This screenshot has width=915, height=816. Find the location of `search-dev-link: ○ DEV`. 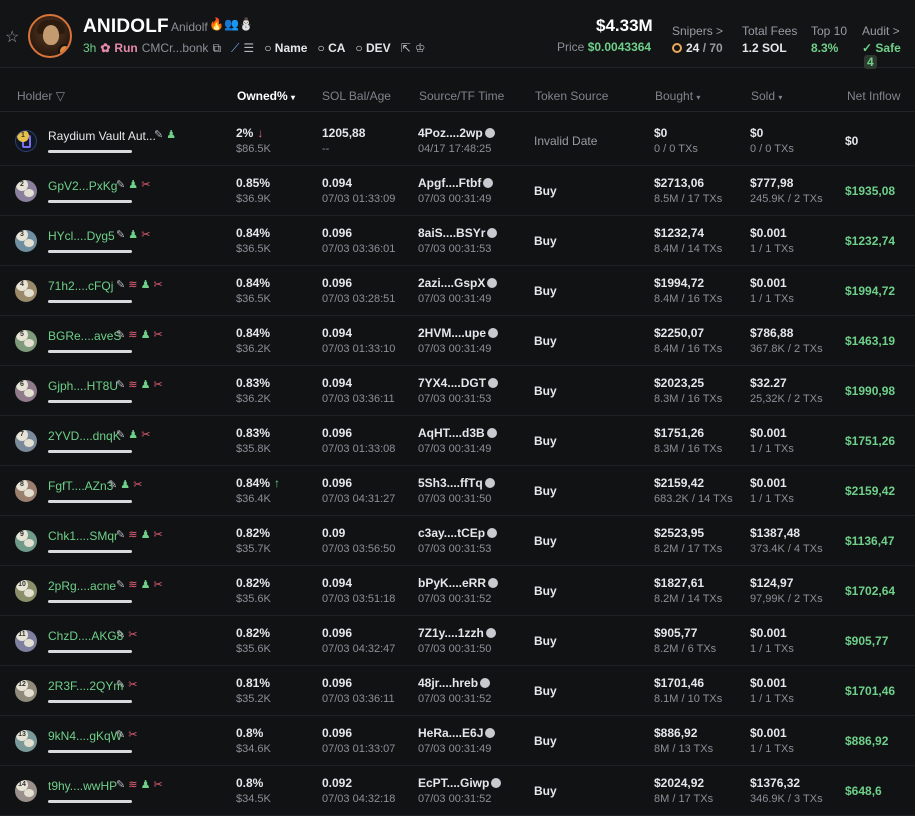

search-dev-link: ○ DEV is located at coordinates (372, 48).